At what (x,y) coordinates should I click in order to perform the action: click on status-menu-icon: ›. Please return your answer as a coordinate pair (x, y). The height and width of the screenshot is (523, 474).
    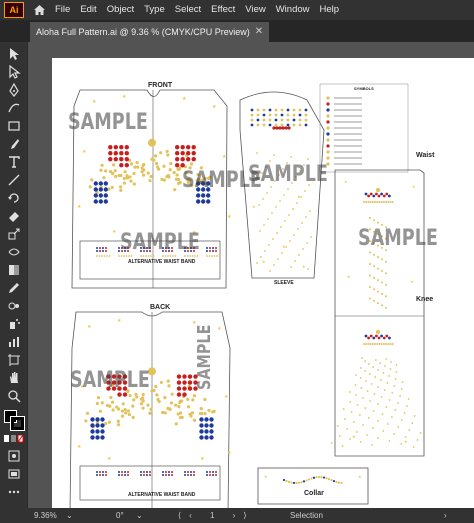
    Looking at the image, I should click on (445, 515).